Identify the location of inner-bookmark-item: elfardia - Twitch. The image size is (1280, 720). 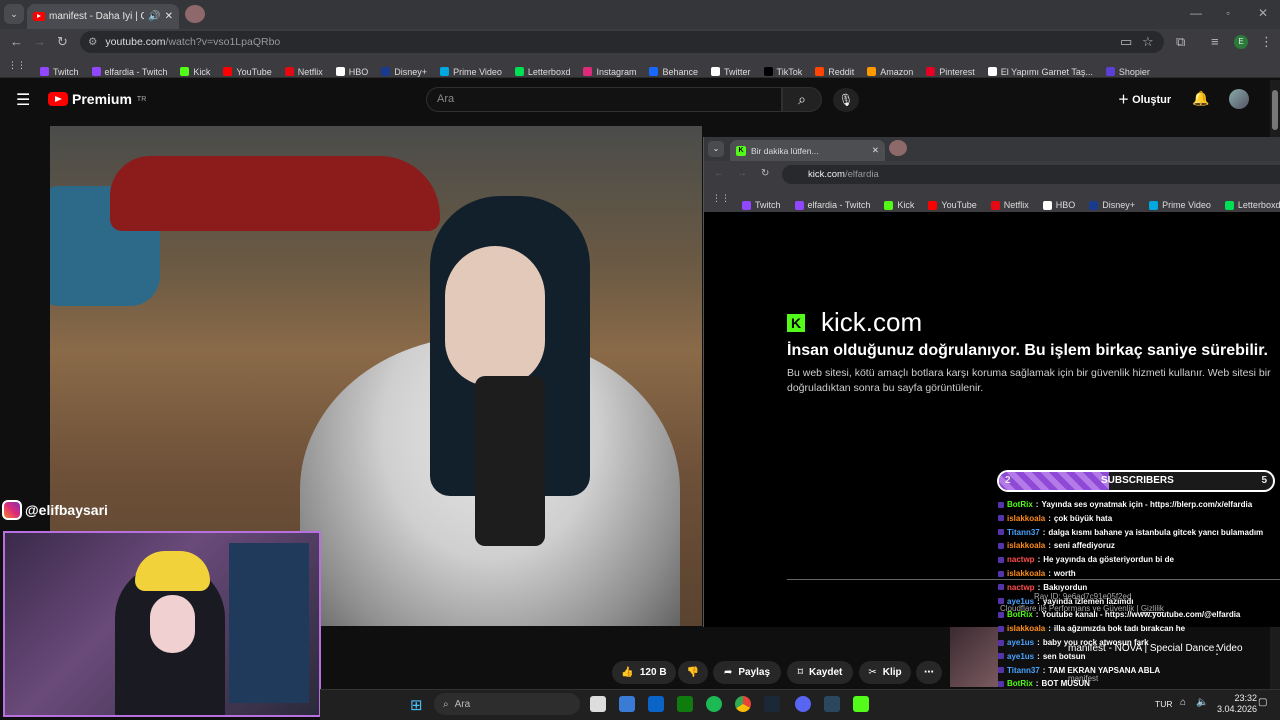
(832, 205).